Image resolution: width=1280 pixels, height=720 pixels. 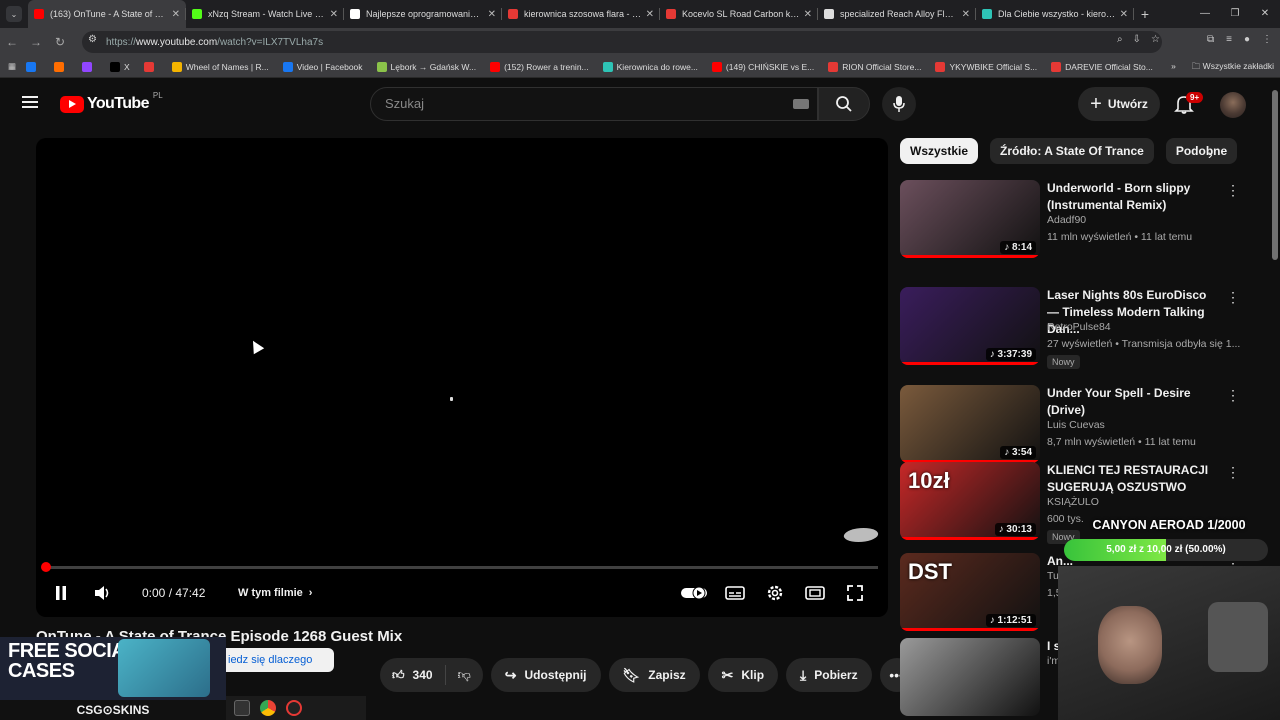 I want to click on guide-menu-icon, so click(x=30, y=102).